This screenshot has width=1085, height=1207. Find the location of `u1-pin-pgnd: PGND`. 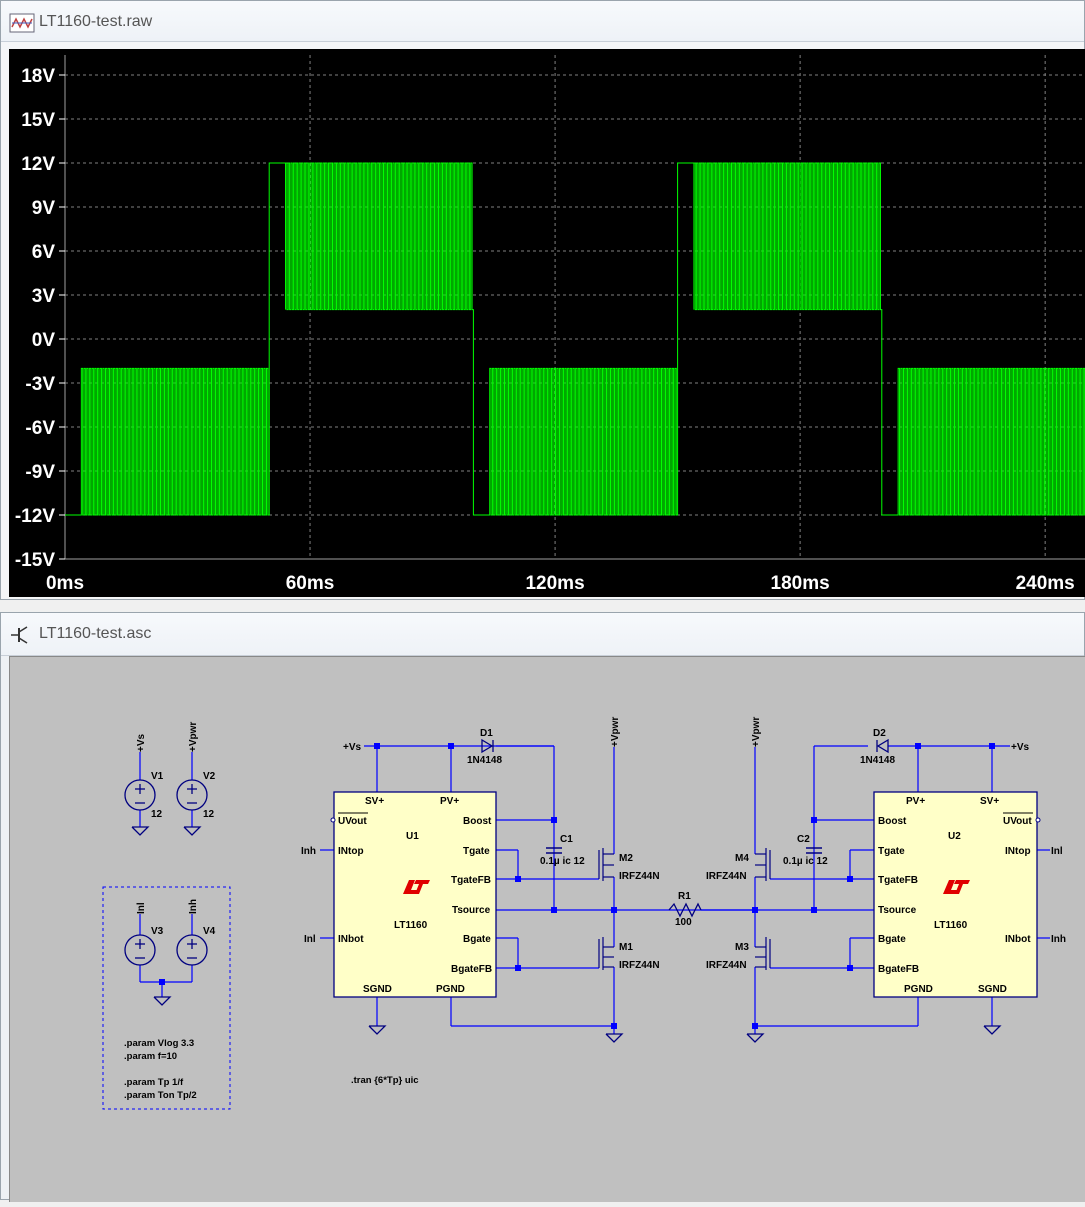

u1-pin-pgnd: PGND is located at coordinates (450, 989).